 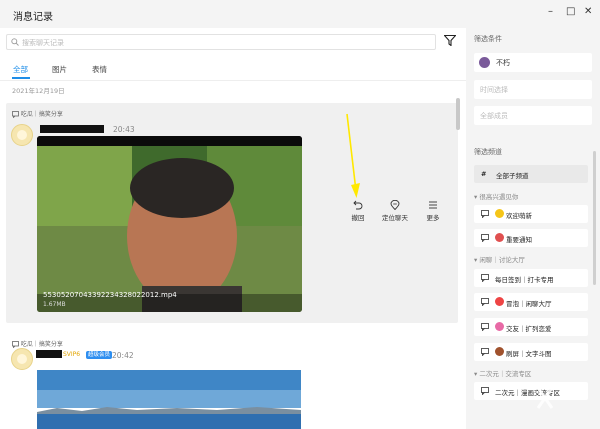 I want to click on more-button: 更多, so click(x=433, y=211).